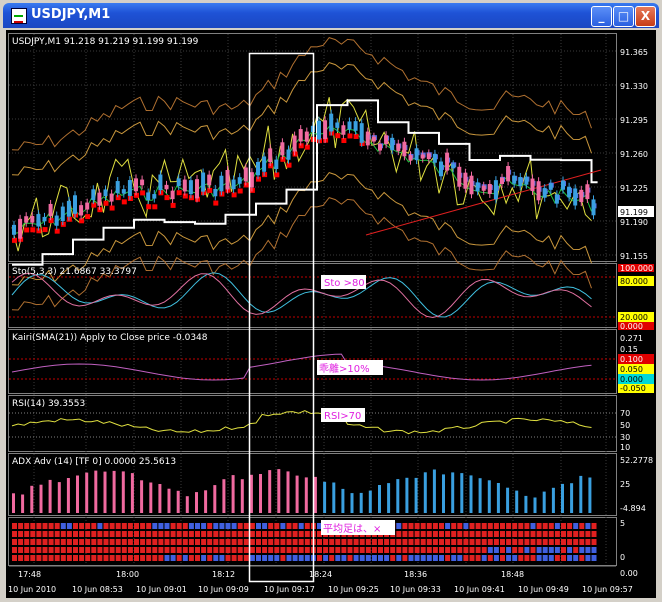 Image resolution: width=662 pixels, height=602 pixels. I want to click on rsi-note: RSI>70, so click(342, 416).